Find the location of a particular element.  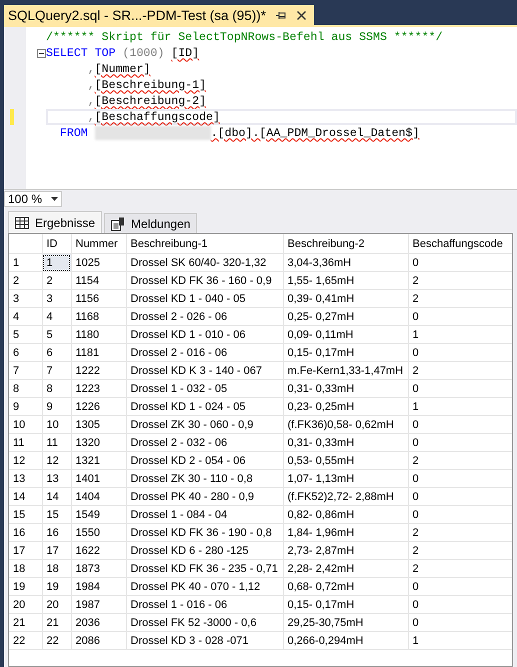

table-cell: Drossel KD 6 - 280 -125 is located at coordinates (204, 551).